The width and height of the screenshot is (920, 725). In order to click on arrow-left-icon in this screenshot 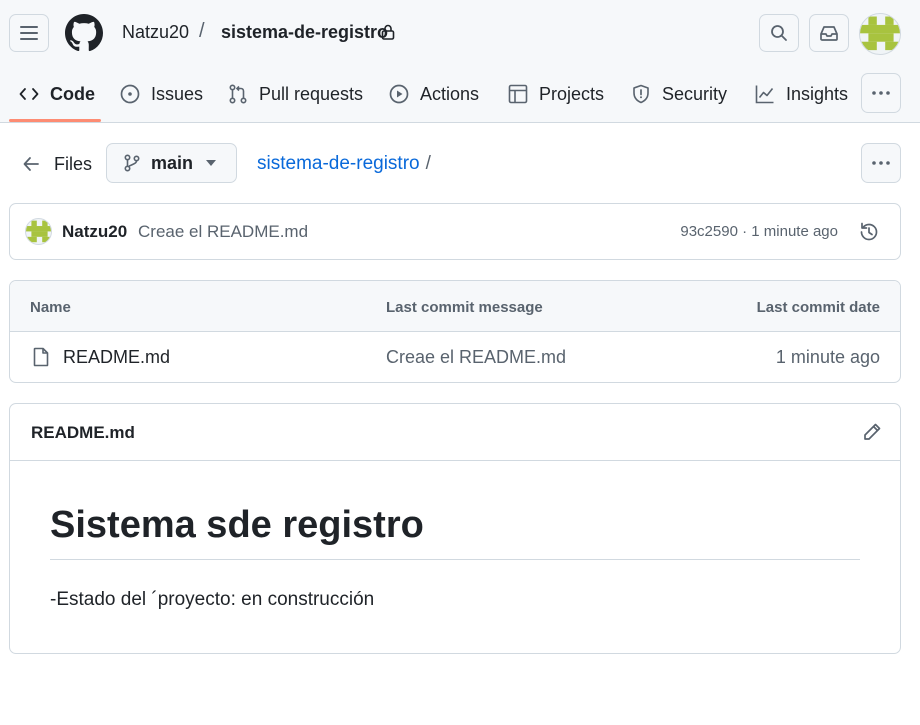, I will do `click(31, 164)`.